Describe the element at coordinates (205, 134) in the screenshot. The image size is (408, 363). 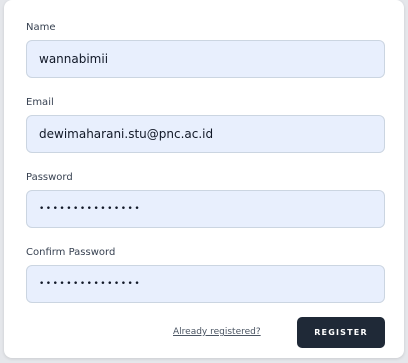
I see `email-field: dewimaharani.stu@pnc.ac.id` at that location.